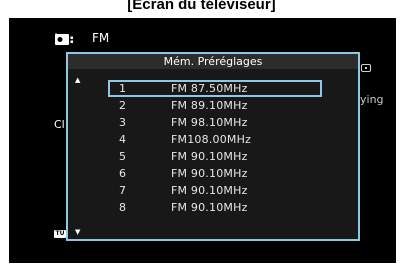 The width and height of the screenshot is (403, 265). What do you see at coordinates (59, 124) in the screenshot?
I see `background-left-text: Cl` at bounding box center [59, 124].